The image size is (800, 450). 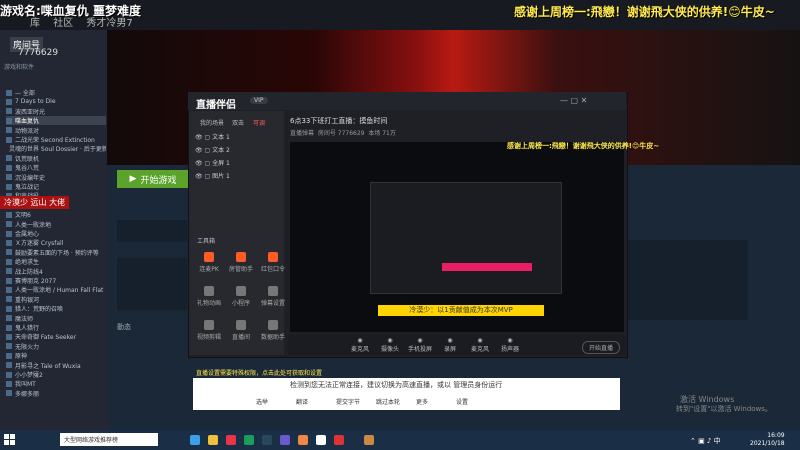 What do you see at coordinates (212, 149) in the screenshot?
I see `source-item: 👁 ▢ 文本 2` at bounding box center [212, 149].